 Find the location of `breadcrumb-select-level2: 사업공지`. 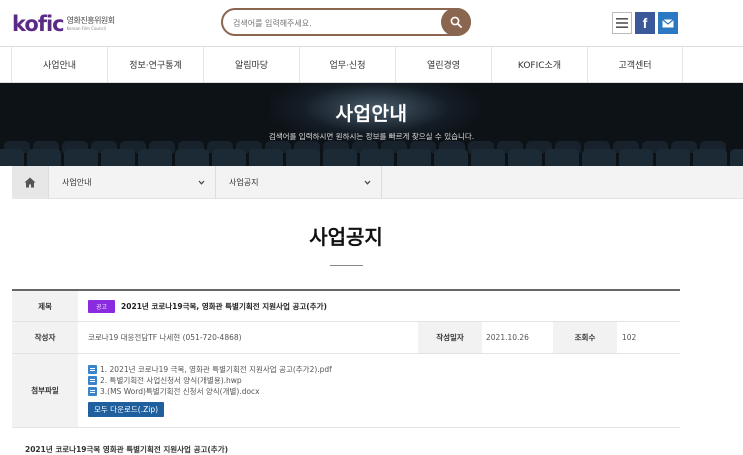

breadcrumb-select-level2: 사업공지 is located at coordinates (298, 182).